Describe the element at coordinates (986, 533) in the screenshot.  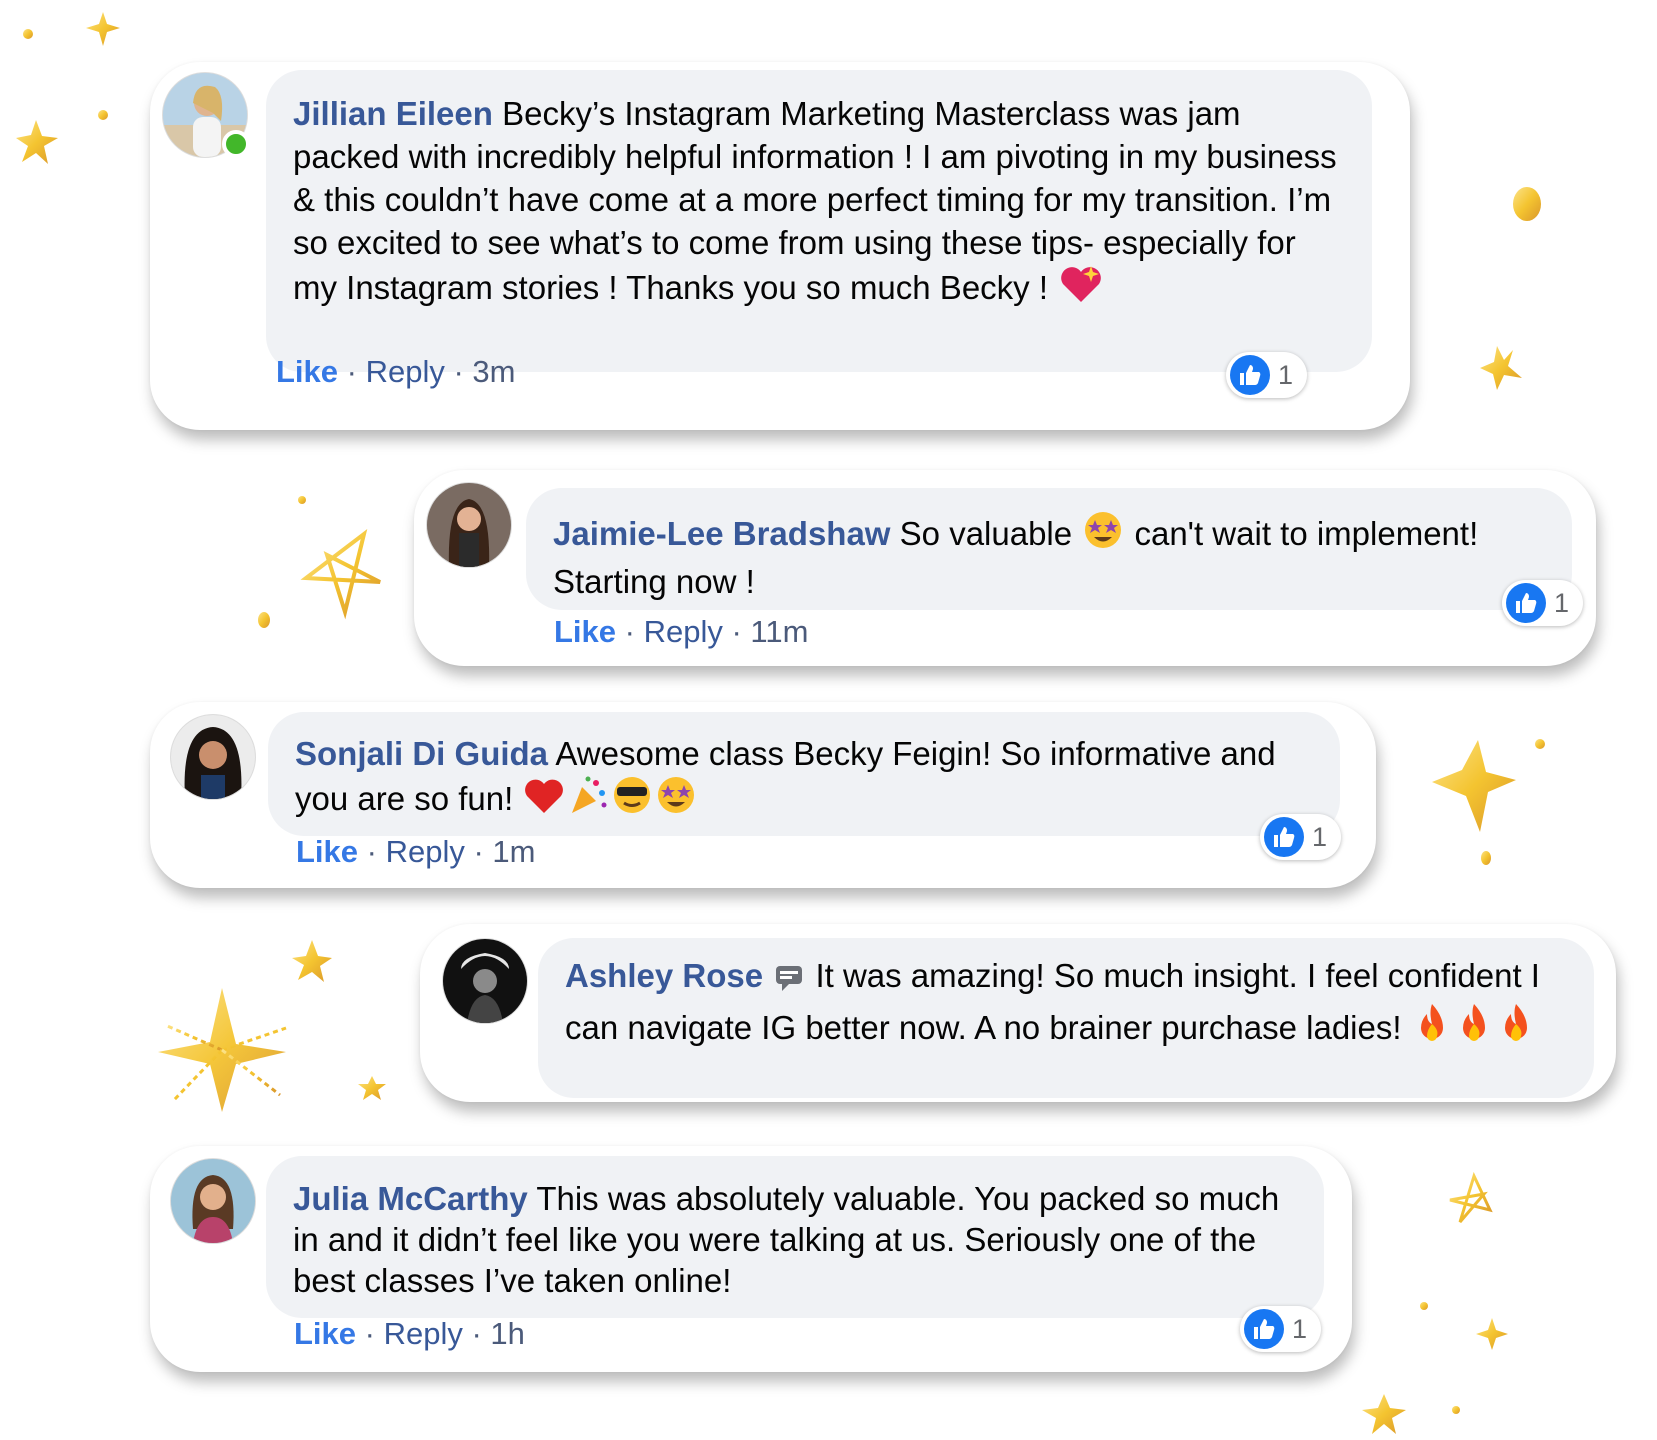
I see `comment-text: So valuable` at that location.